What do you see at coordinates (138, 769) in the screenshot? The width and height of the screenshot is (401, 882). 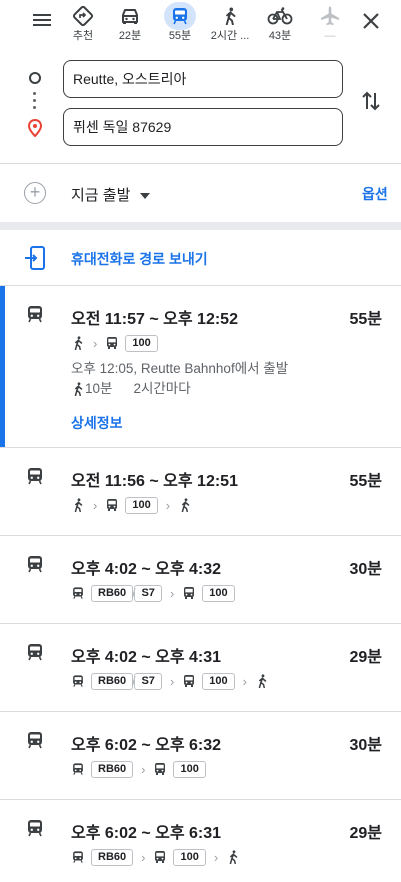 I see `route-steps: RB60 › 100` at bounding box center [138, 769].